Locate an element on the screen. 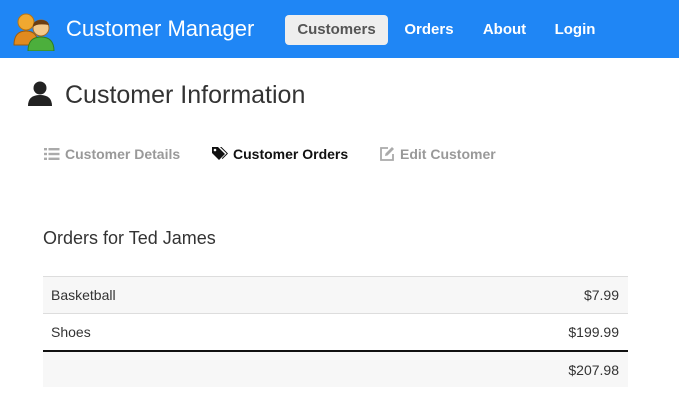  order-total: $207.98 is located at coordinates (593, 370).